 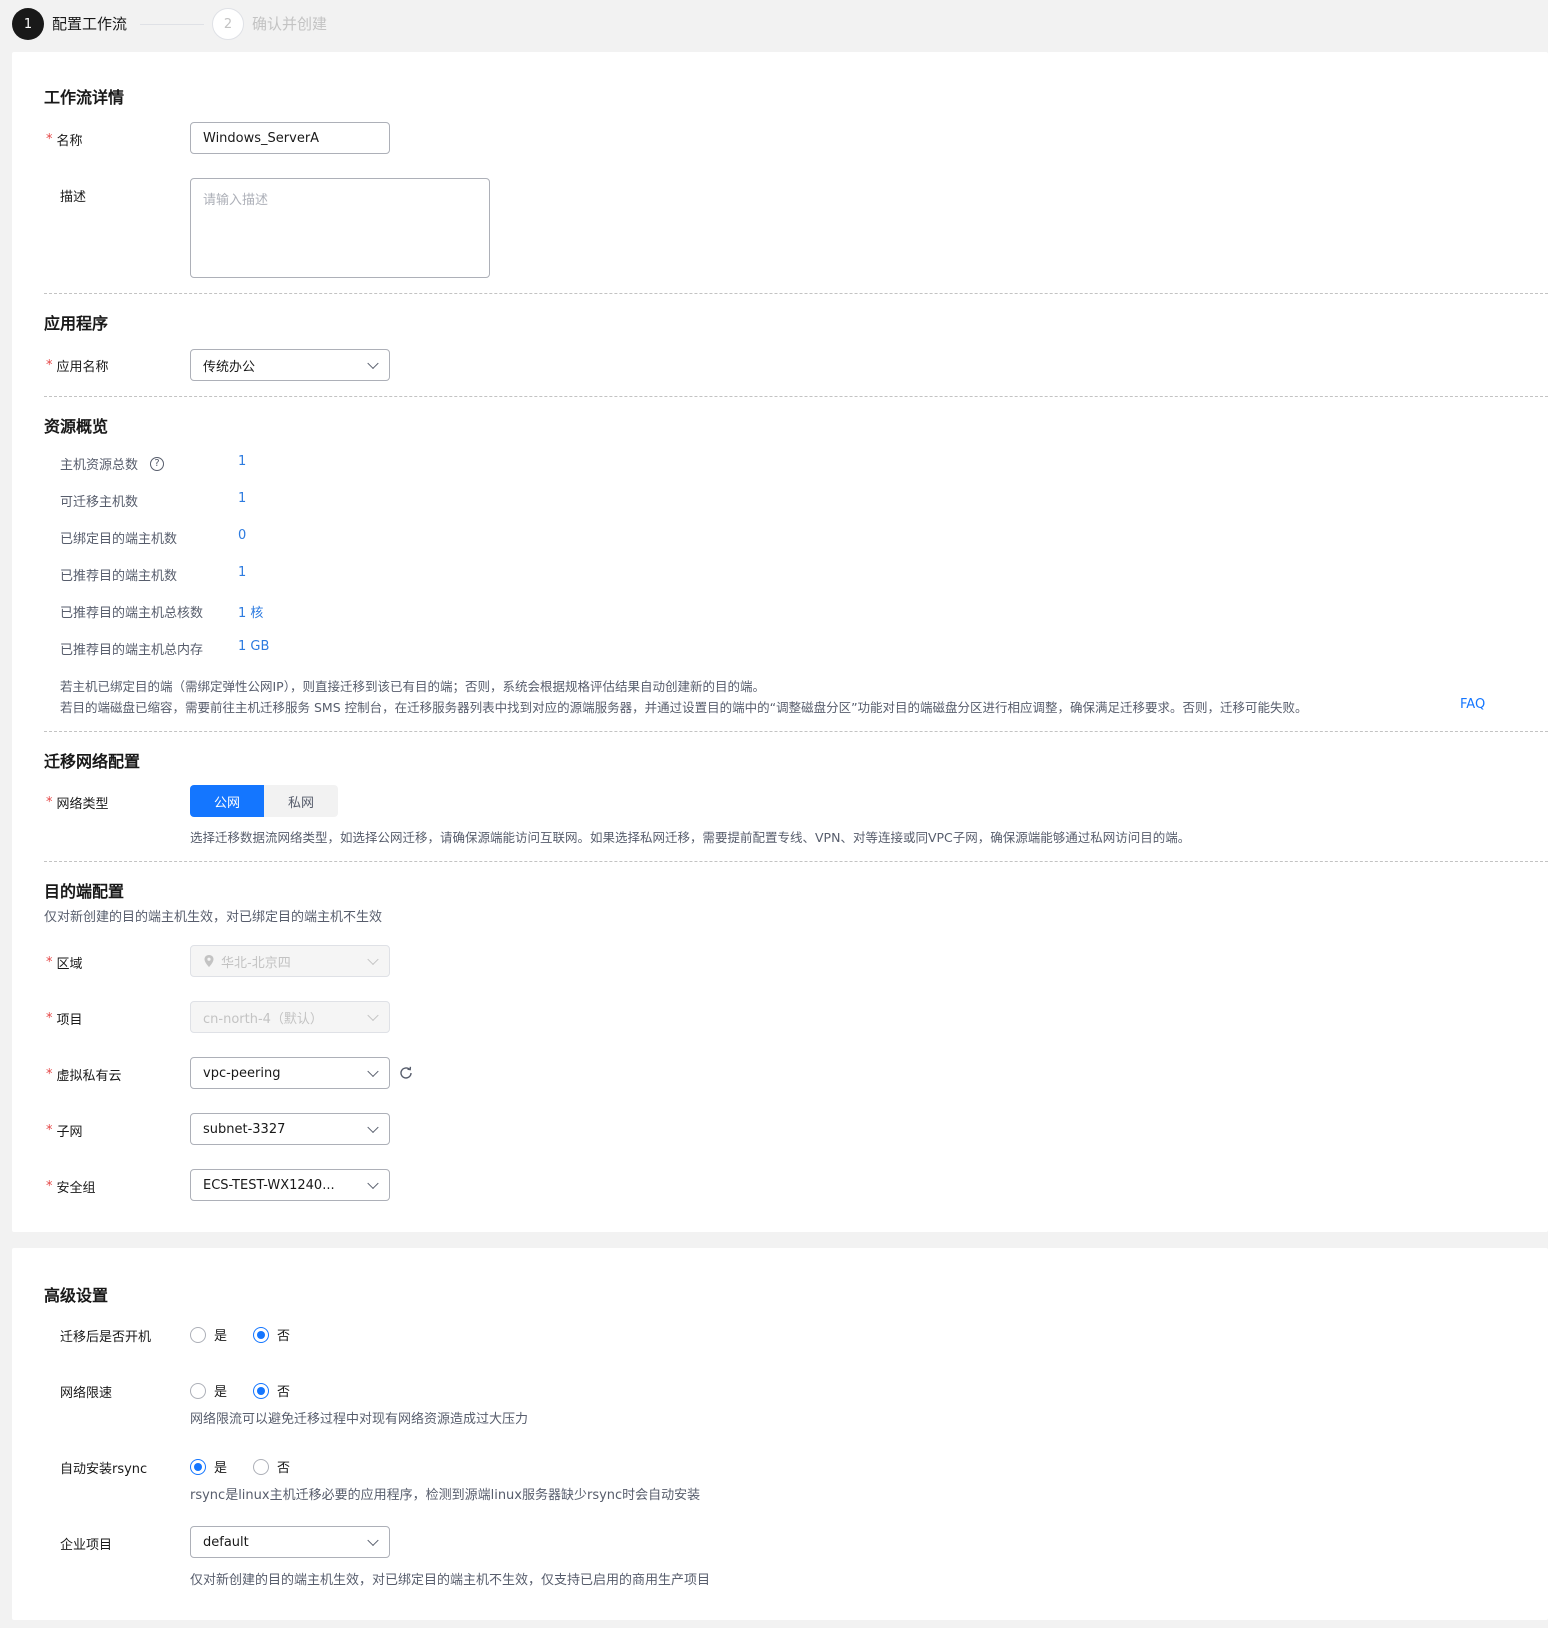 I want to click on network-public-button: 公网, so click(x=227, y=801).